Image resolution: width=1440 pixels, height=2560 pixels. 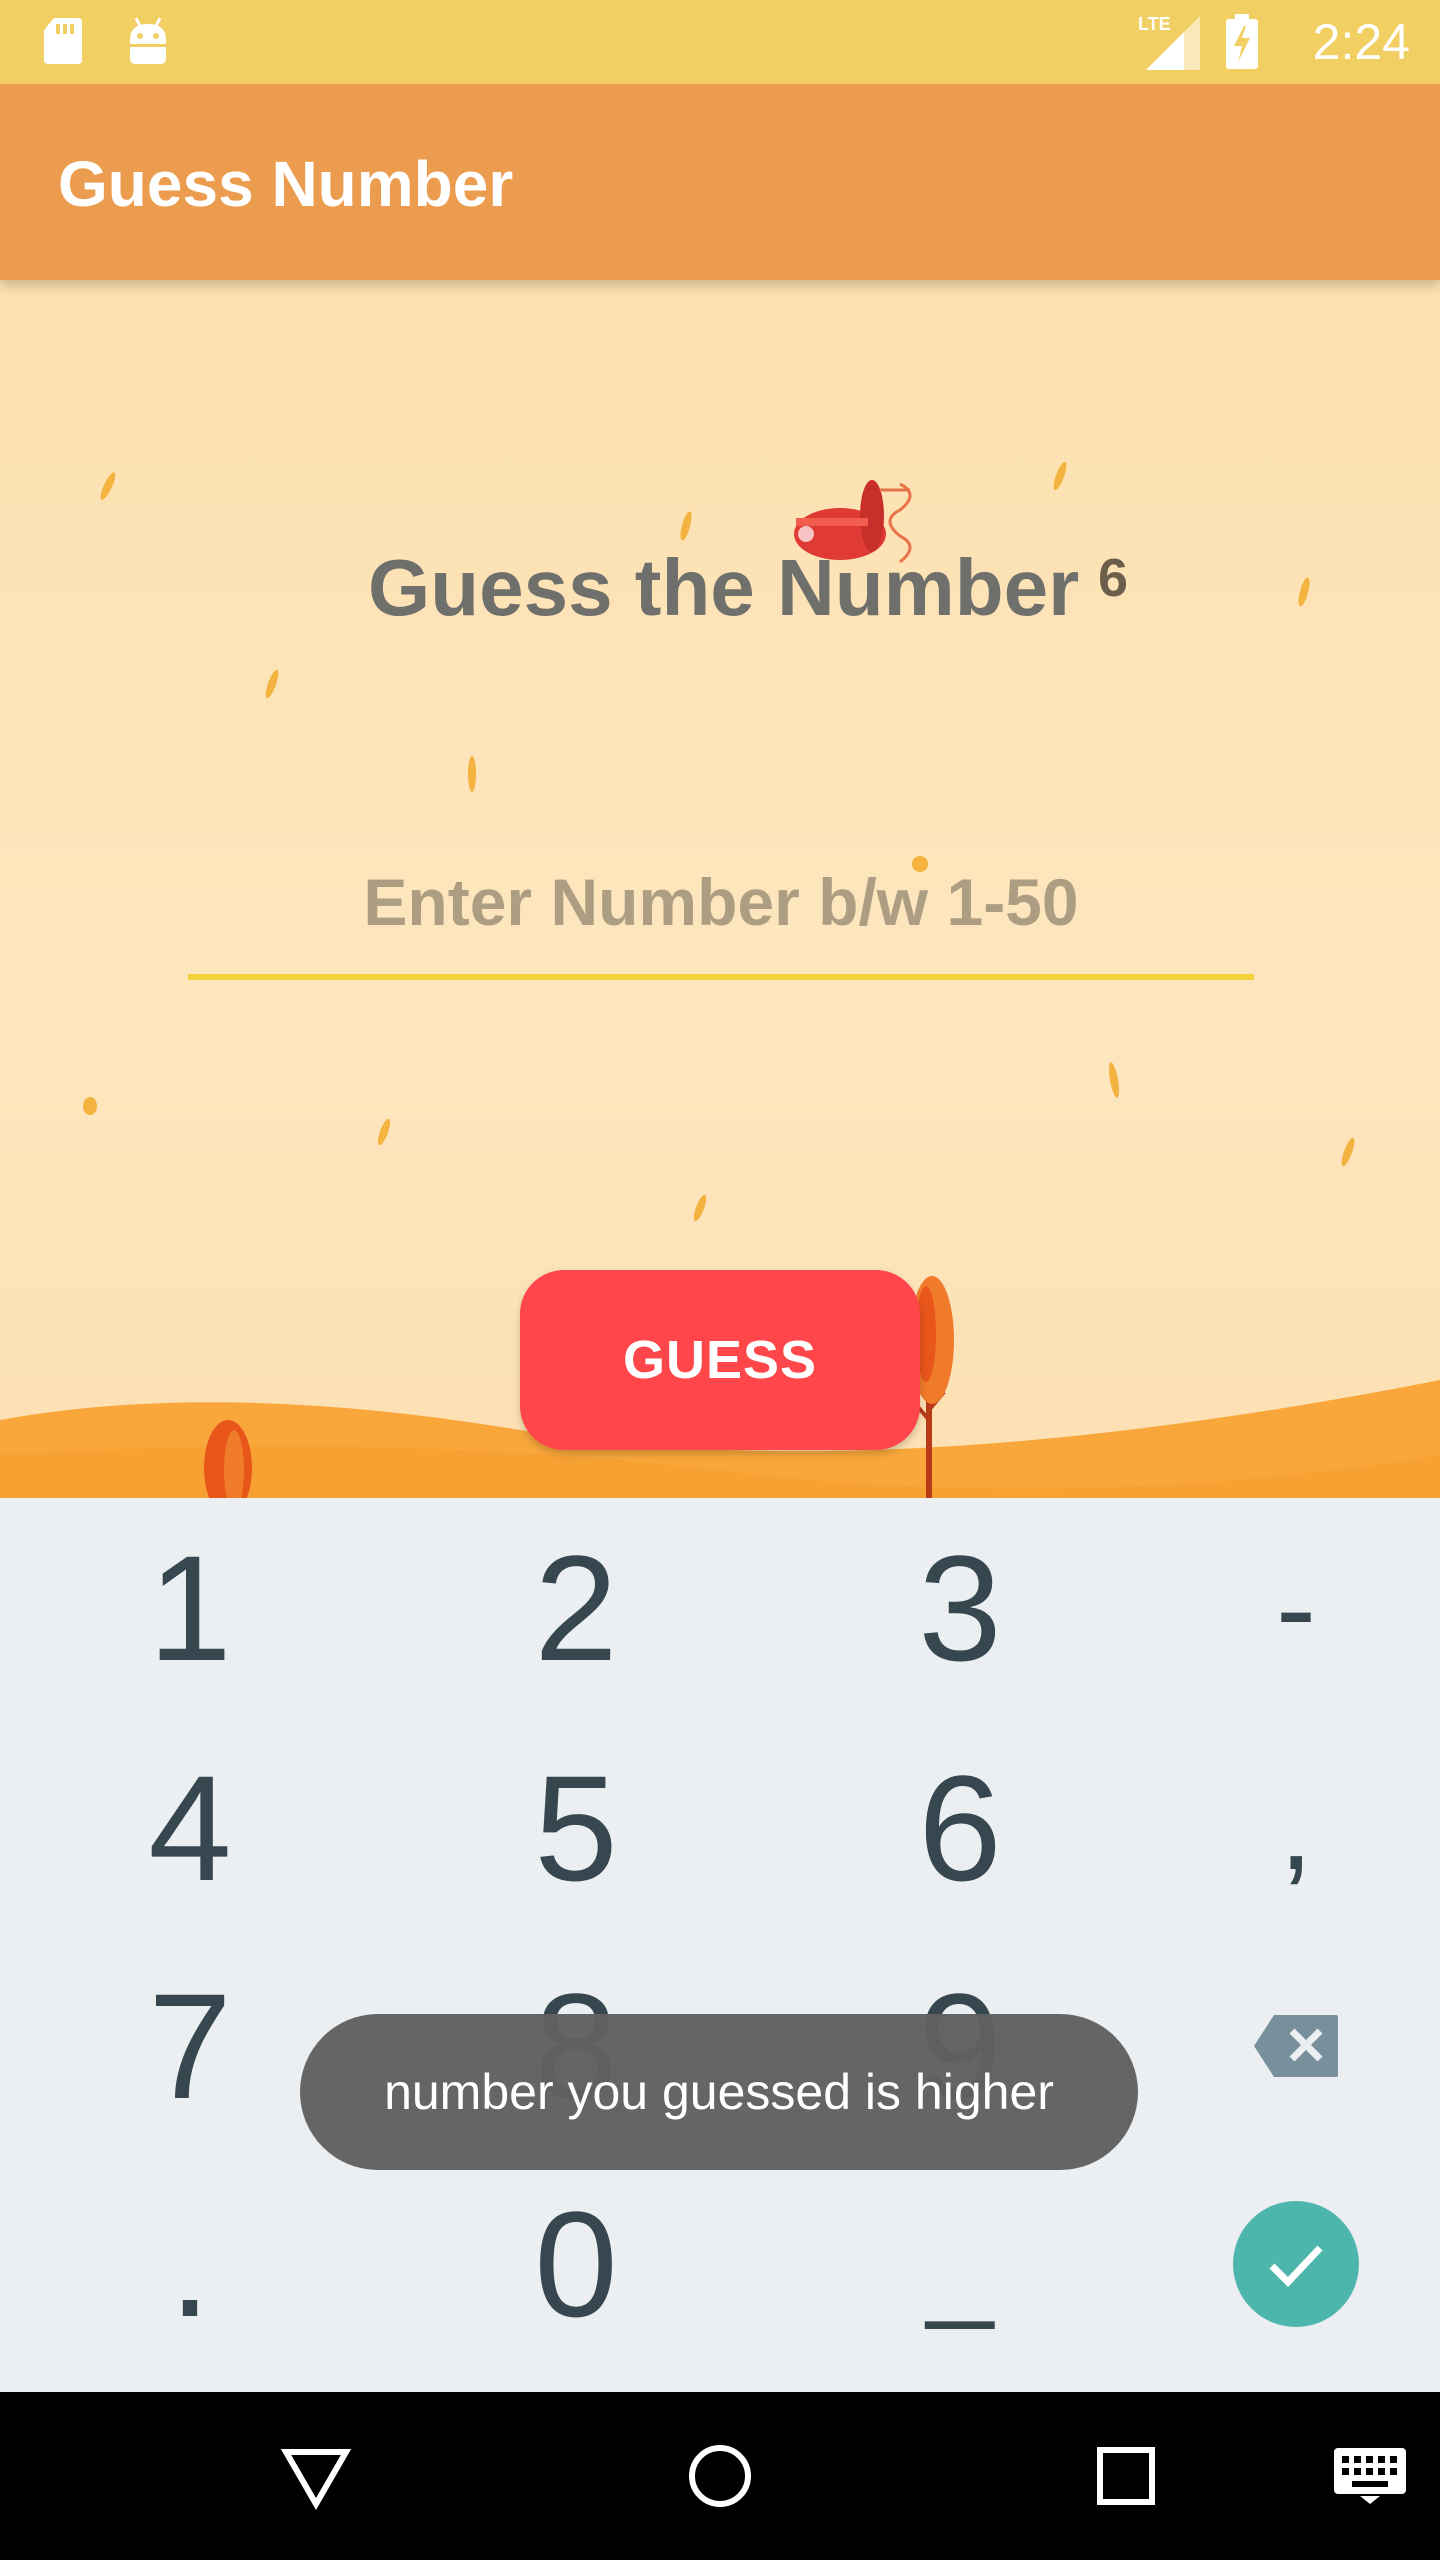 I want to click on navigation-bar, so click(x=720, y=2476).